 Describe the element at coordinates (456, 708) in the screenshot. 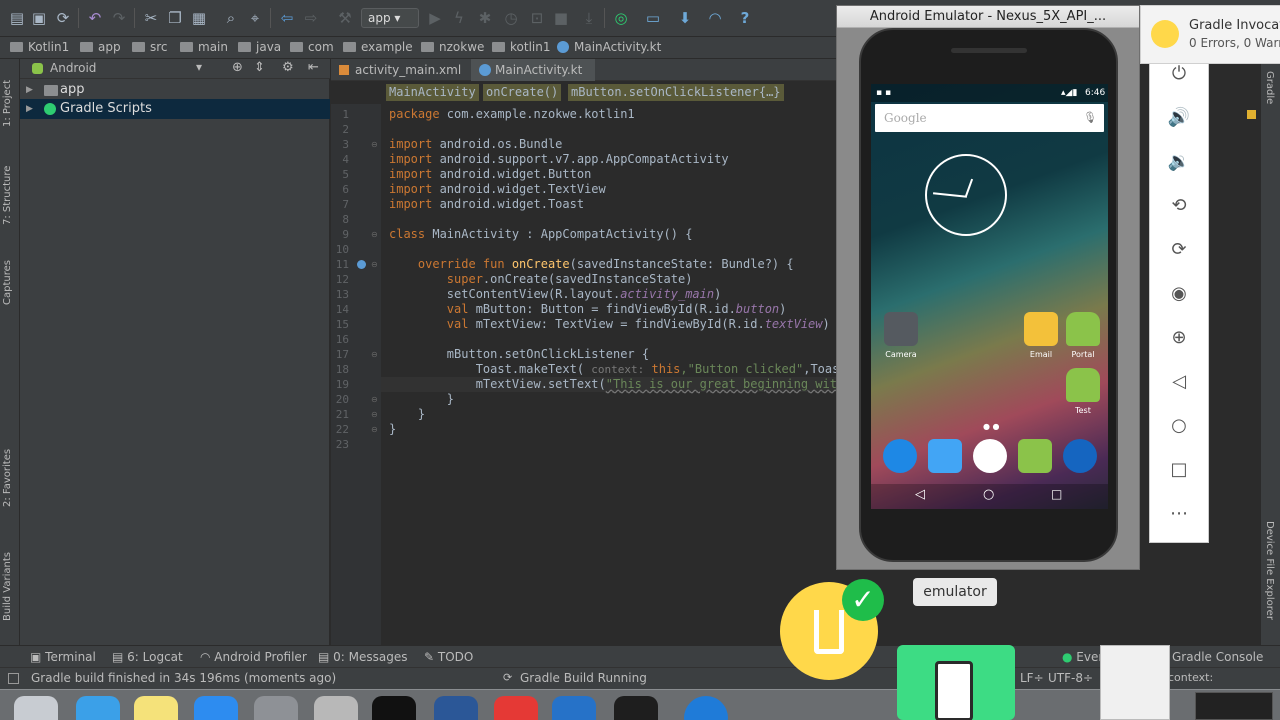

I see `word-icon` at that location.